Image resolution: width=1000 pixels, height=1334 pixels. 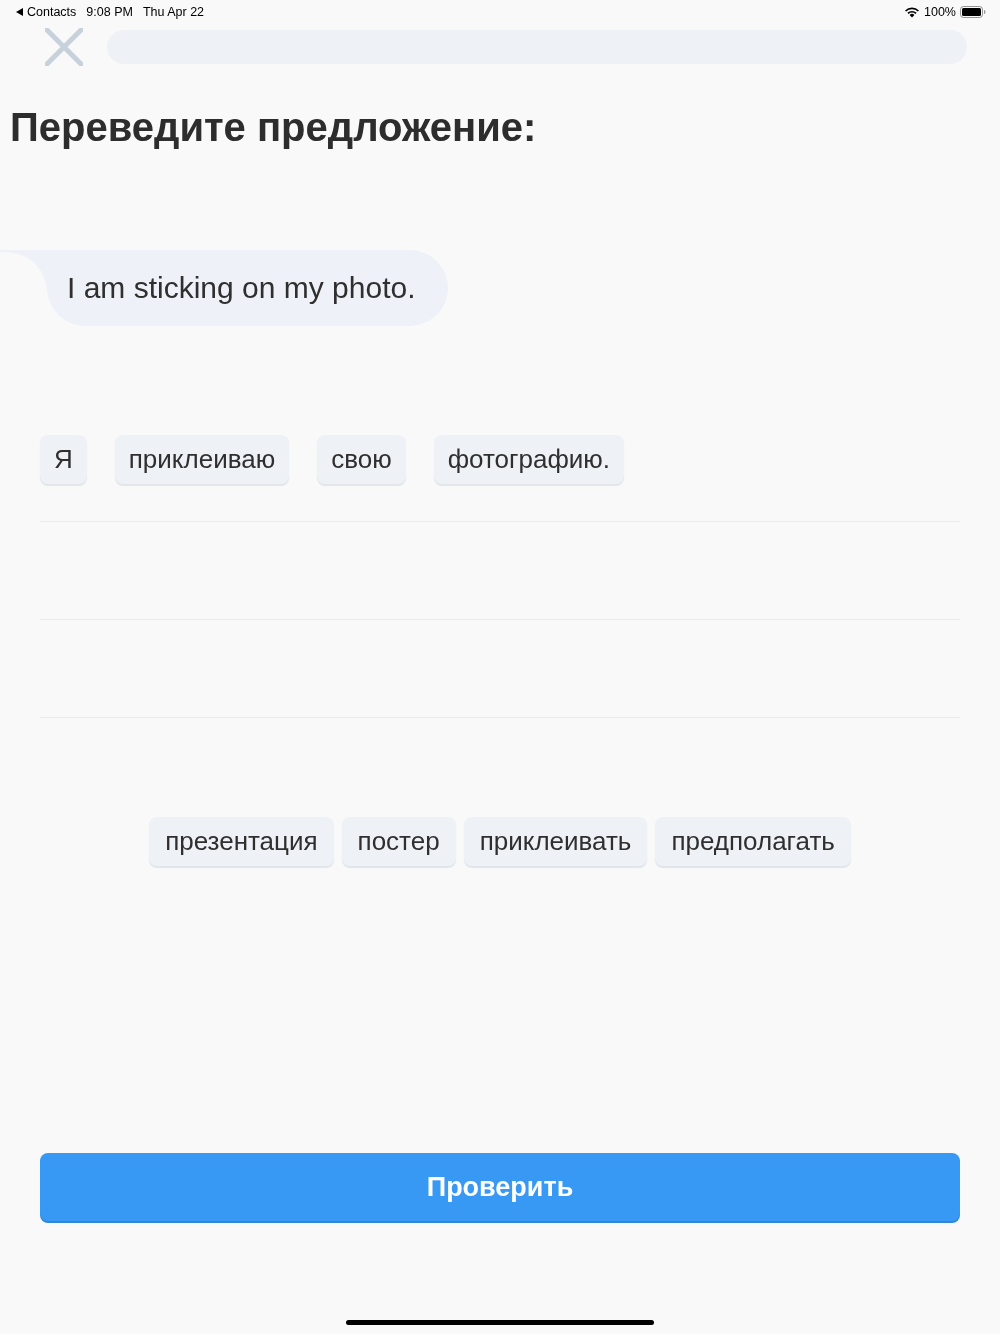 I want to click on answer-word-tile: фотографию., so click(x=529, y=459).